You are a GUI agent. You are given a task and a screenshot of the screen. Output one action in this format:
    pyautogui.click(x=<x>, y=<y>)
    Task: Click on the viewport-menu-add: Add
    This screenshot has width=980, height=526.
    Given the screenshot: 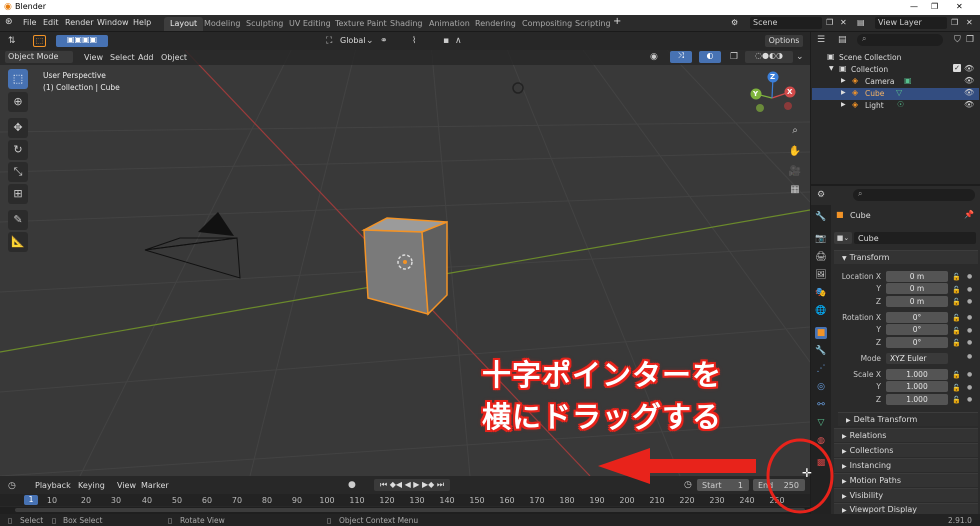 What is the action you would take?
    pyautogui.click(x=146, y=57)
    